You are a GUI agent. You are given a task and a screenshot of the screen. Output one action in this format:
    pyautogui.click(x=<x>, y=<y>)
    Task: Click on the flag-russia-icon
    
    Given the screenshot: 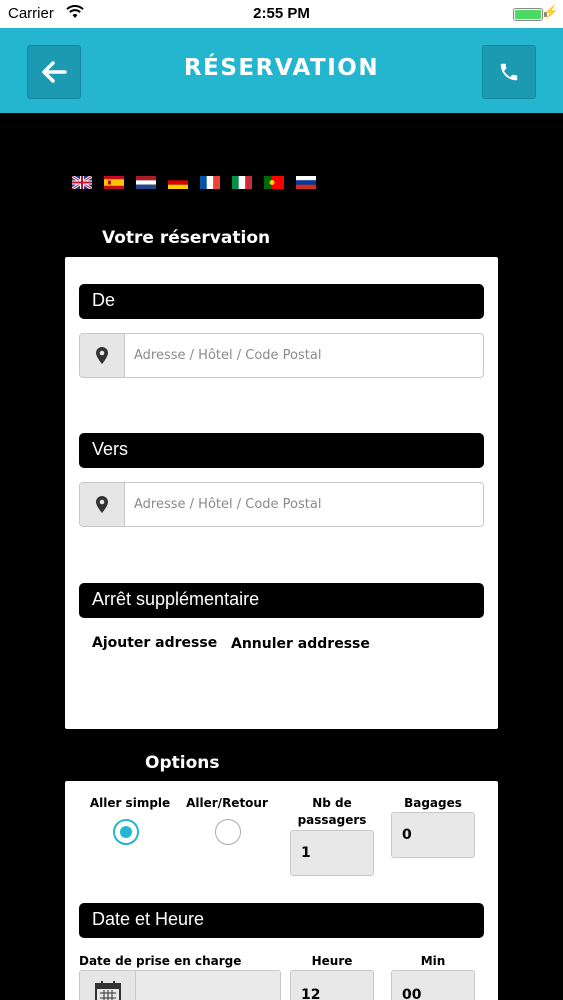 What is the action you would take?
    pyautogui.click(x=306, y=182)
    